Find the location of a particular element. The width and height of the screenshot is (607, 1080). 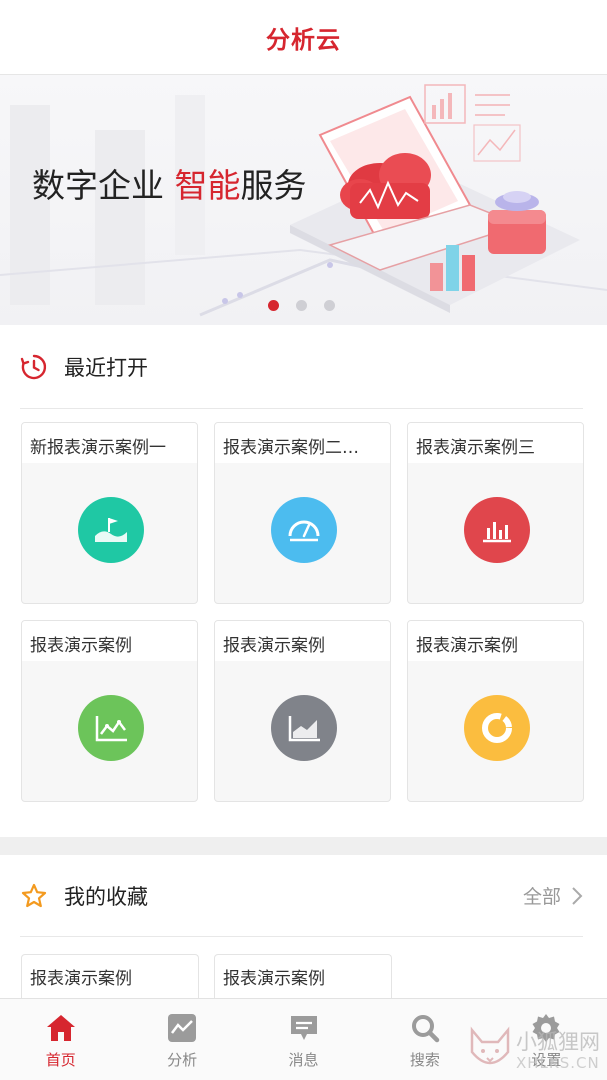

tab-analysis: 分析 is located at coordinates (181, 1039).